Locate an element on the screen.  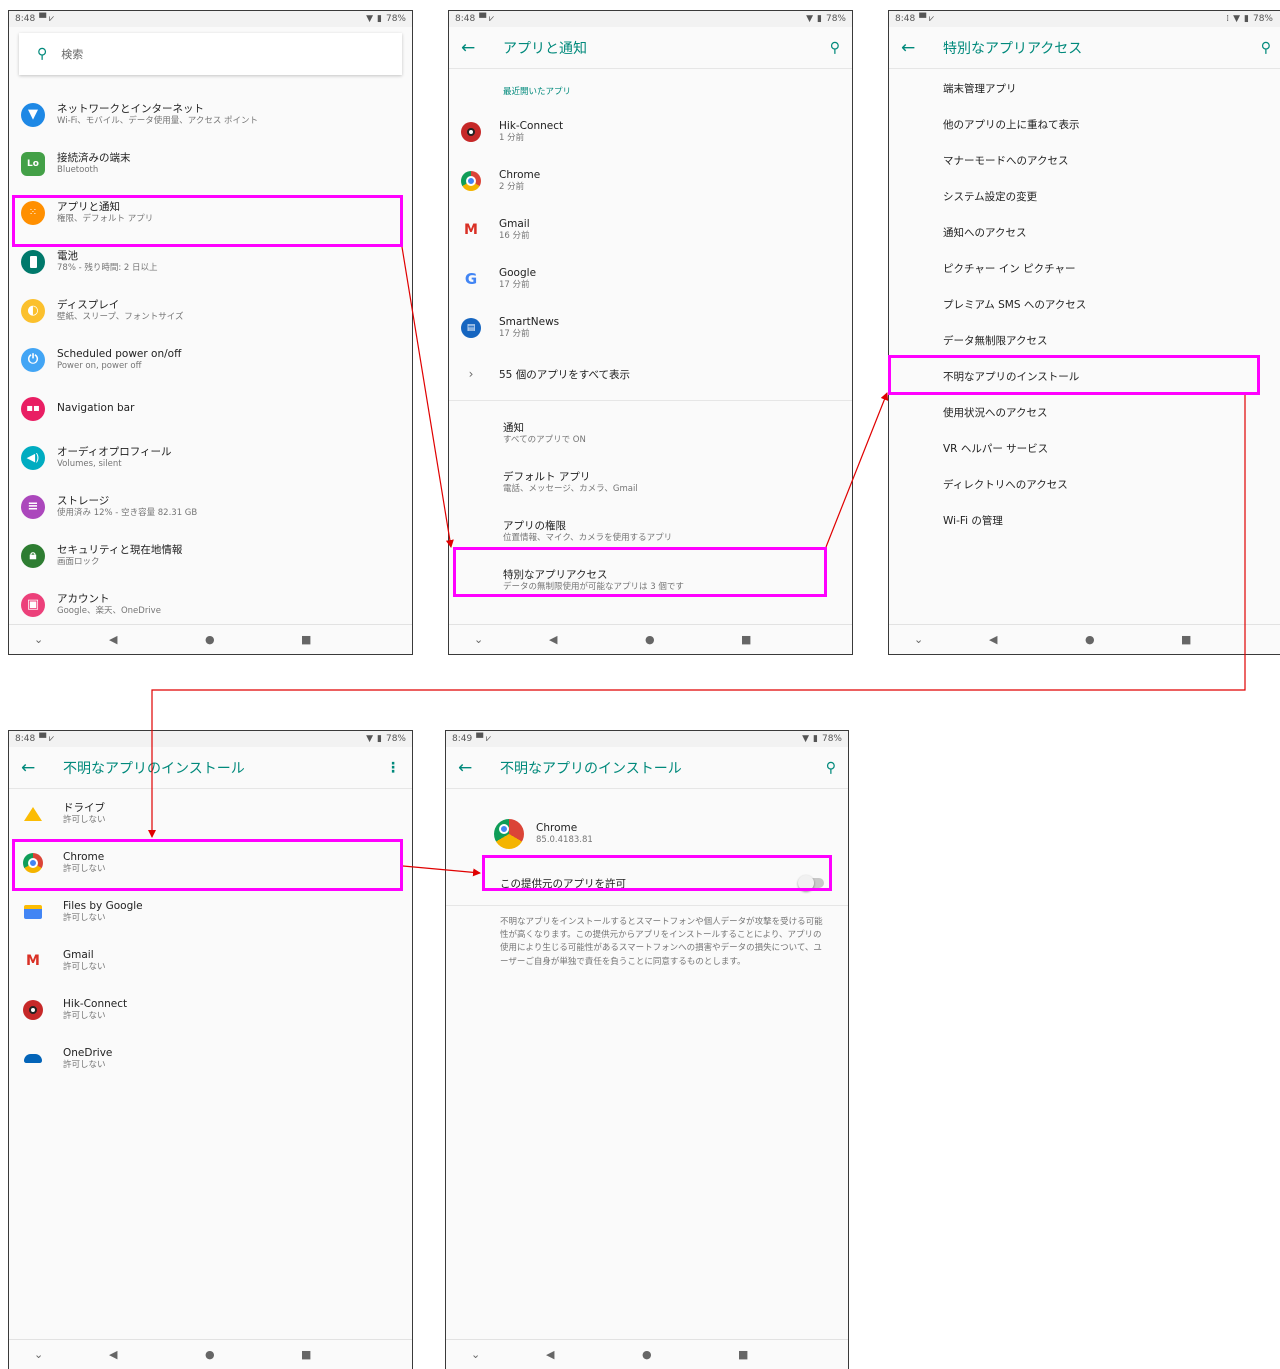
chrome-icon is located at coordinates (509, 834).